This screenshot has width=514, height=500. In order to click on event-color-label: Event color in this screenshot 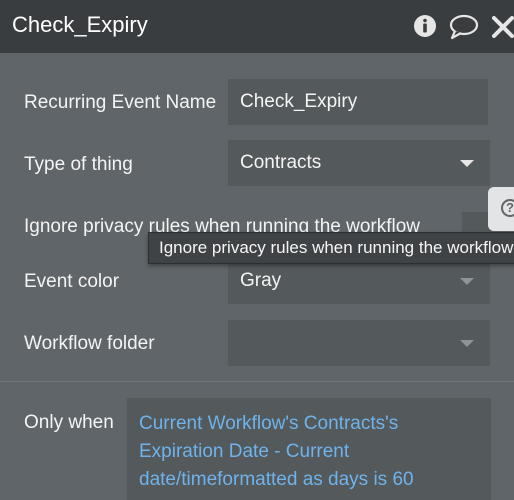, I will do `click(72, 281)`.